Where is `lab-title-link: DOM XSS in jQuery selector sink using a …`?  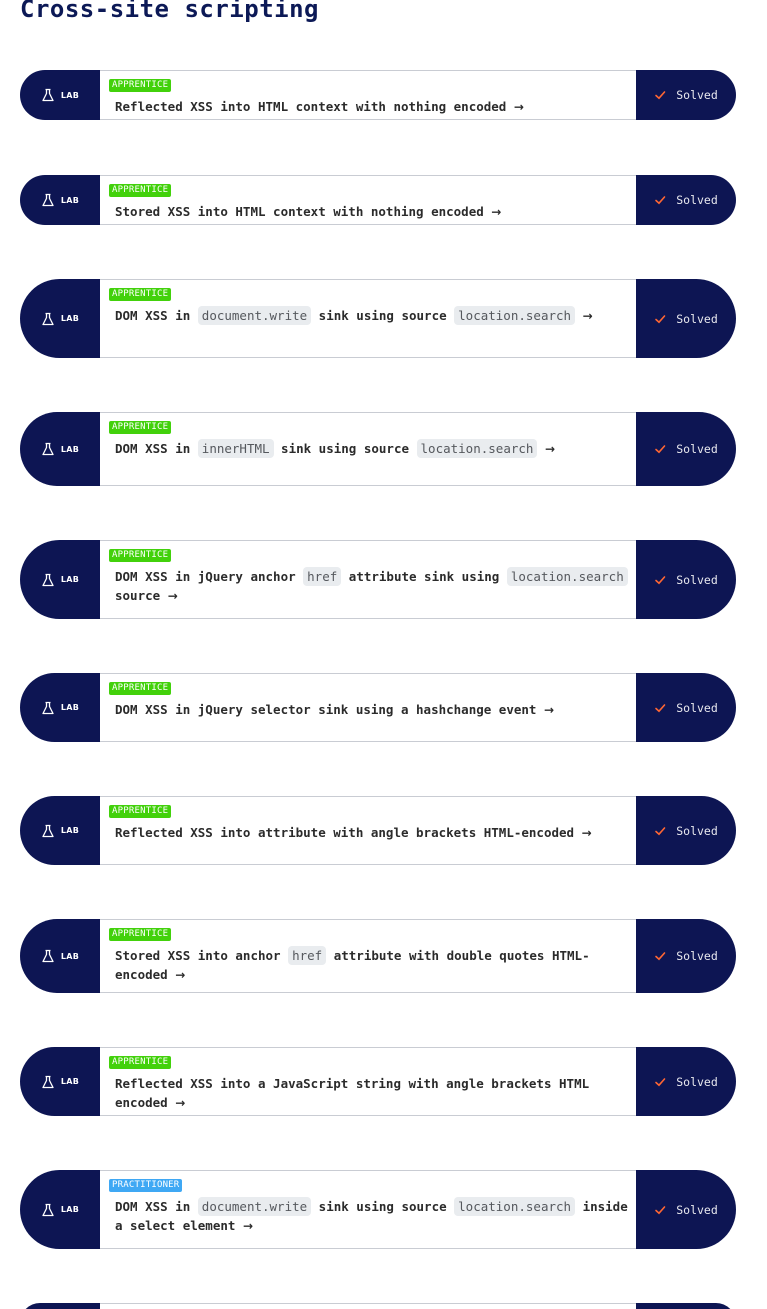 lab-title-link: DOM XSS in jQuery selector sink using a … is located at coordinates (371, 710).